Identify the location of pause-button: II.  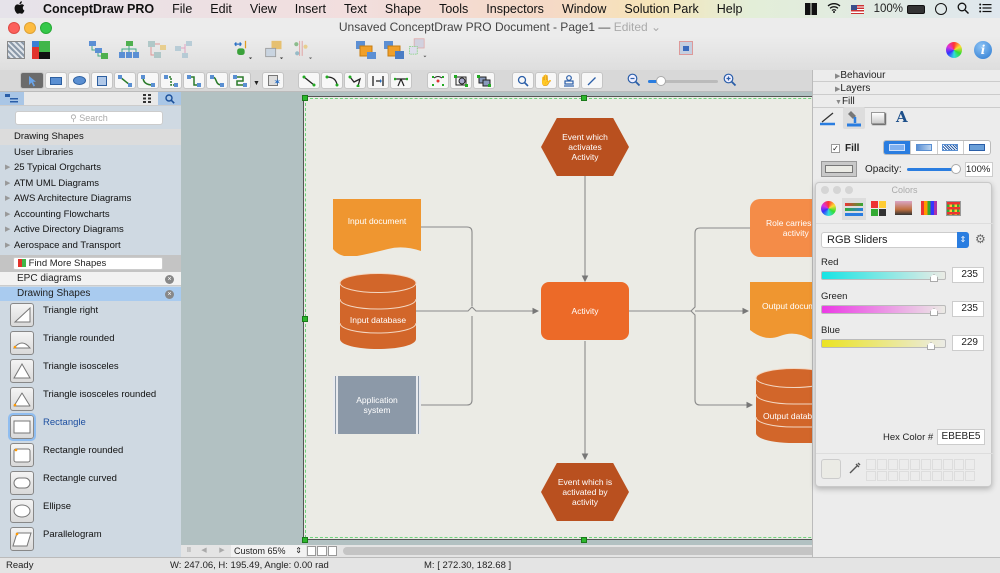
(189, 551).